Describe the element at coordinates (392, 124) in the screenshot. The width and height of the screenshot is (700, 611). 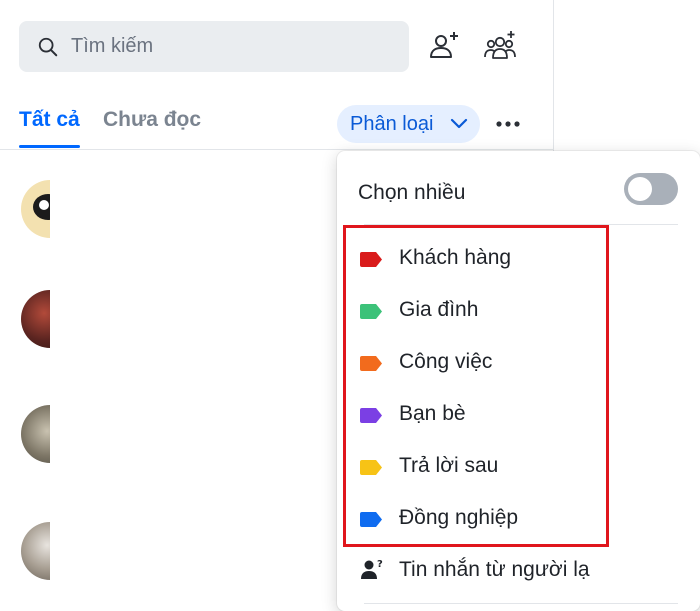
I see `category-filter-label: Phân loại` at that location.